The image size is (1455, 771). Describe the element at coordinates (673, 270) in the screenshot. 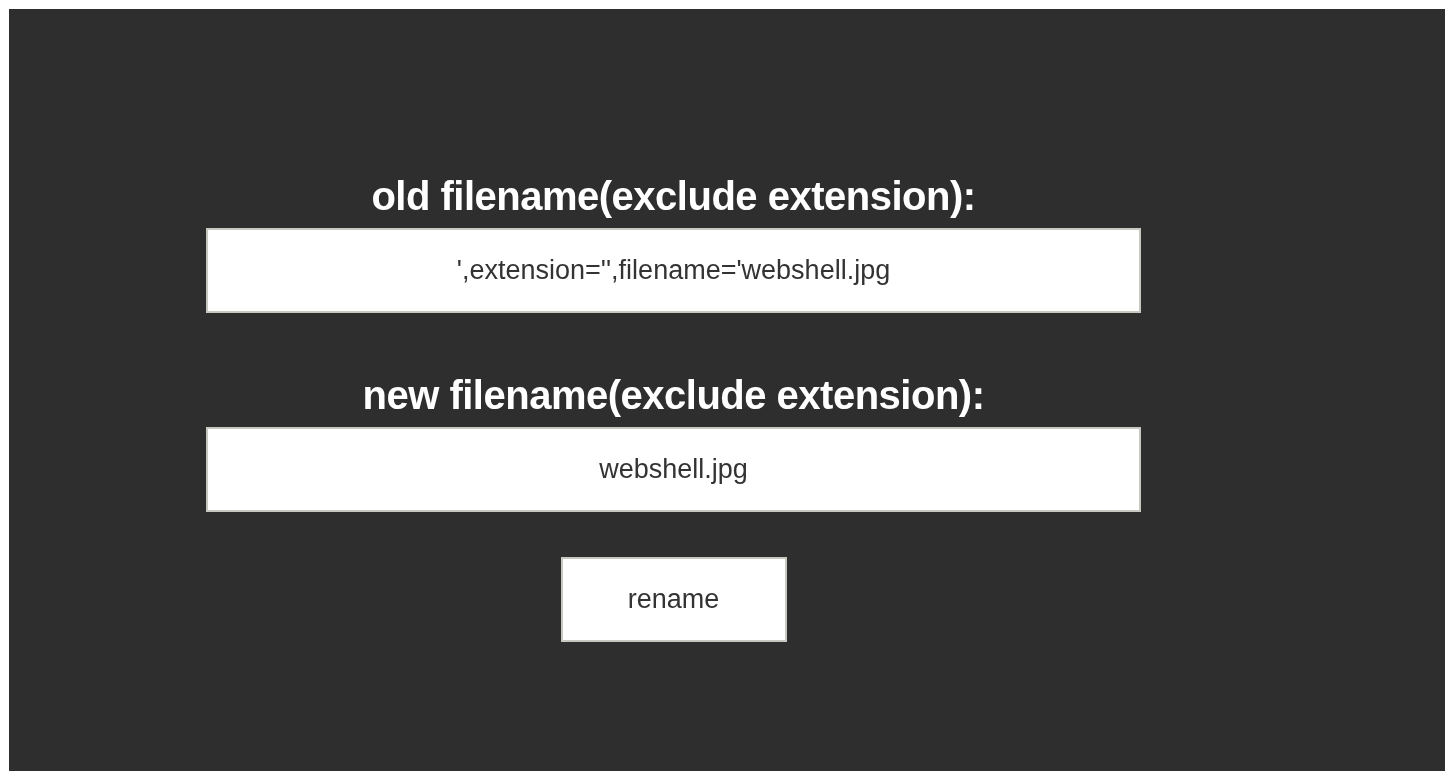

I see `filename-field: ',extension='',filename='webshell.jpg` at that location.